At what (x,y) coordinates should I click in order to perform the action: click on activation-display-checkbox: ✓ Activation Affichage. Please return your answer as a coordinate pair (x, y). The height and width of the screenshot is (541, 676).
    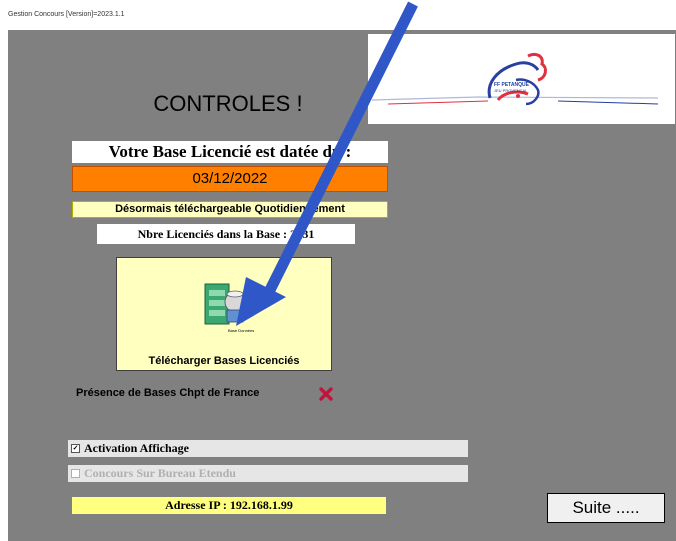
    Looking at the image, I should click on (268, 448).